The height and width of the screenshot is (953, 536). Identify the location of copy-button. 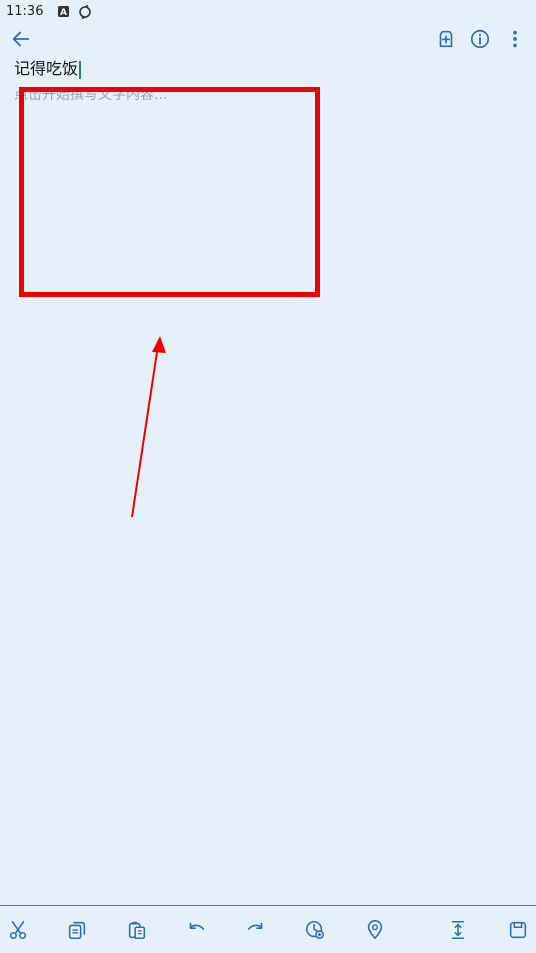
(77, 930).